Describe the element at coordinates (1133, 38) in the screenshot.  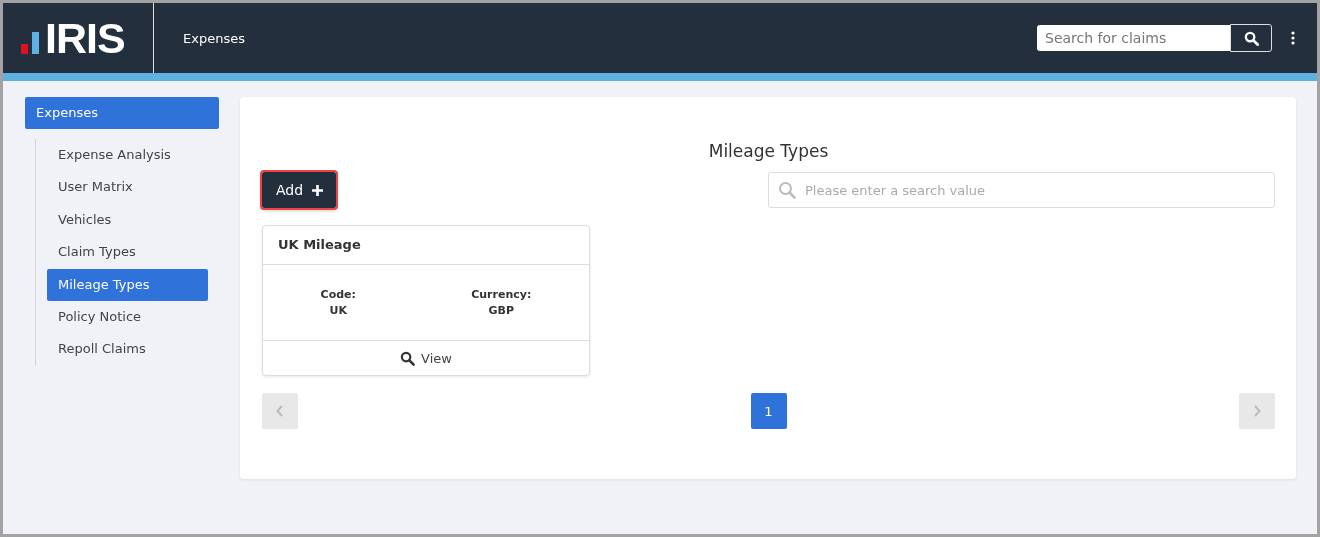
I see `claims-search-field: Search for claims` at that location.